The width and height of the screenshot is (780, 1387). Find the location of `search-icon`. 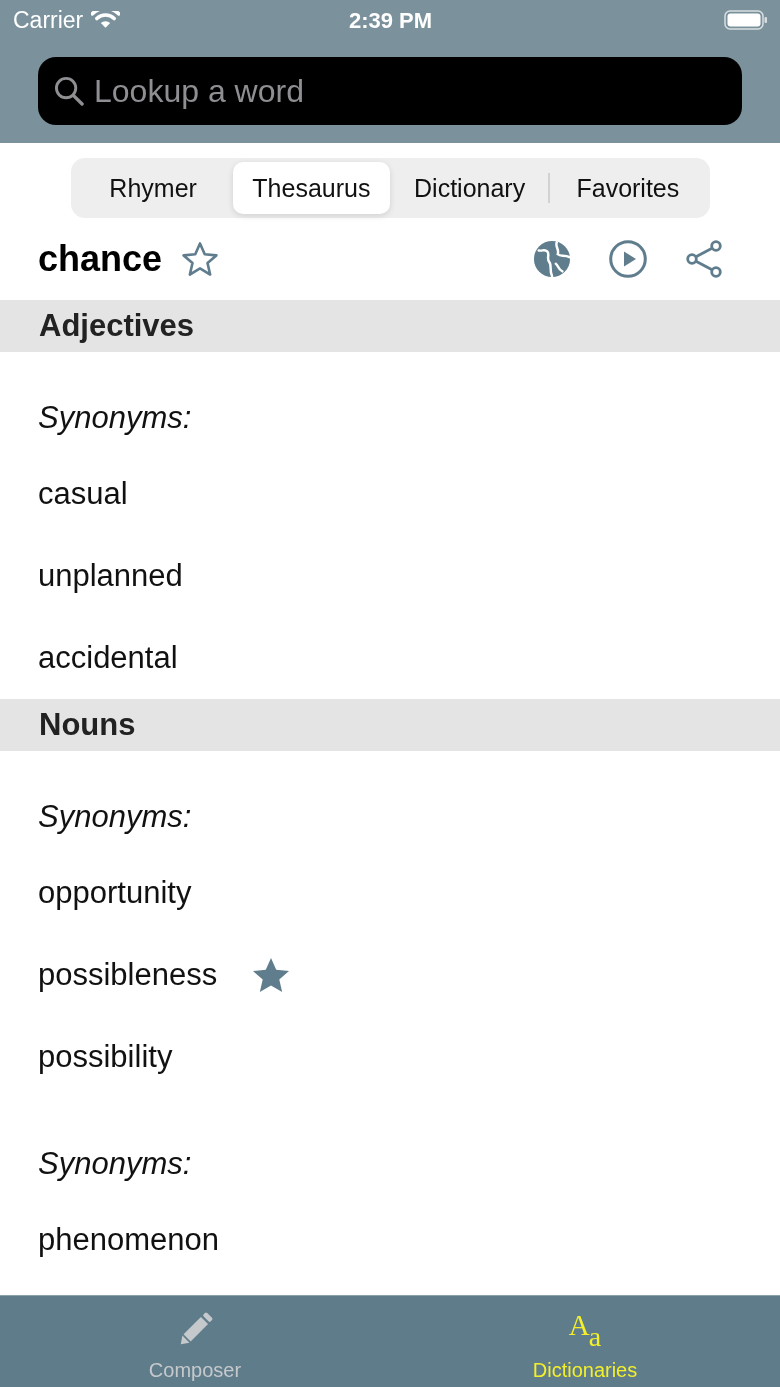

search-icon is located at coordinates (69, 91).